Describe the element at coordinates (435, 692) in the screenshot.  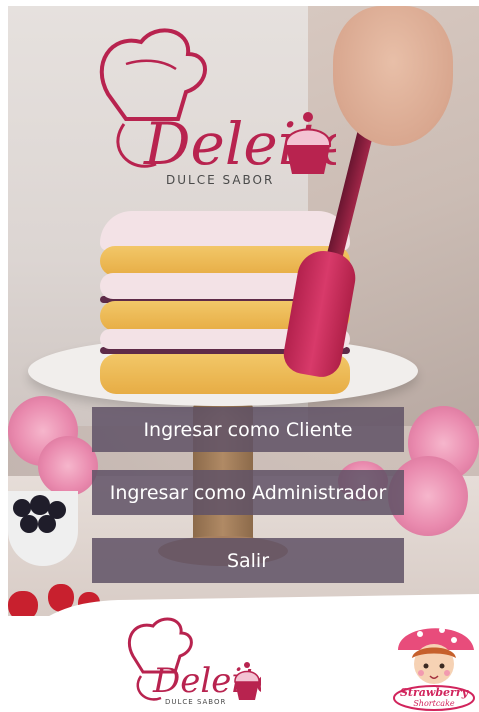
I see `partner-logo-line1: Strawberry` at that location.